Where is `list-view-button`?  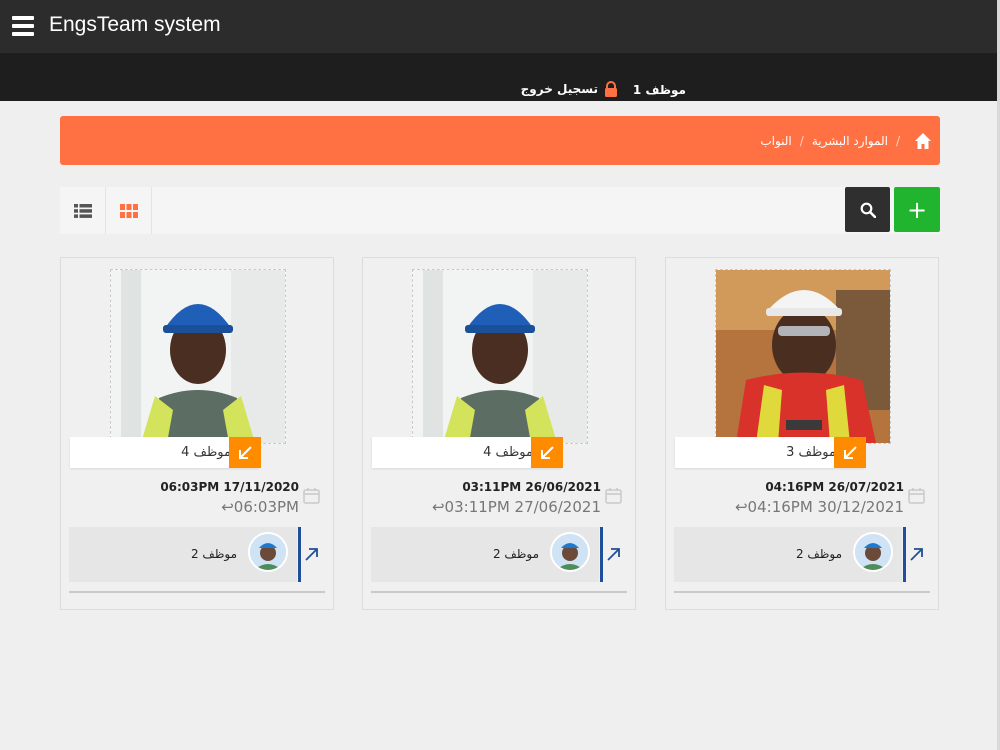
list-view-button is located at coordinates (83, 210).